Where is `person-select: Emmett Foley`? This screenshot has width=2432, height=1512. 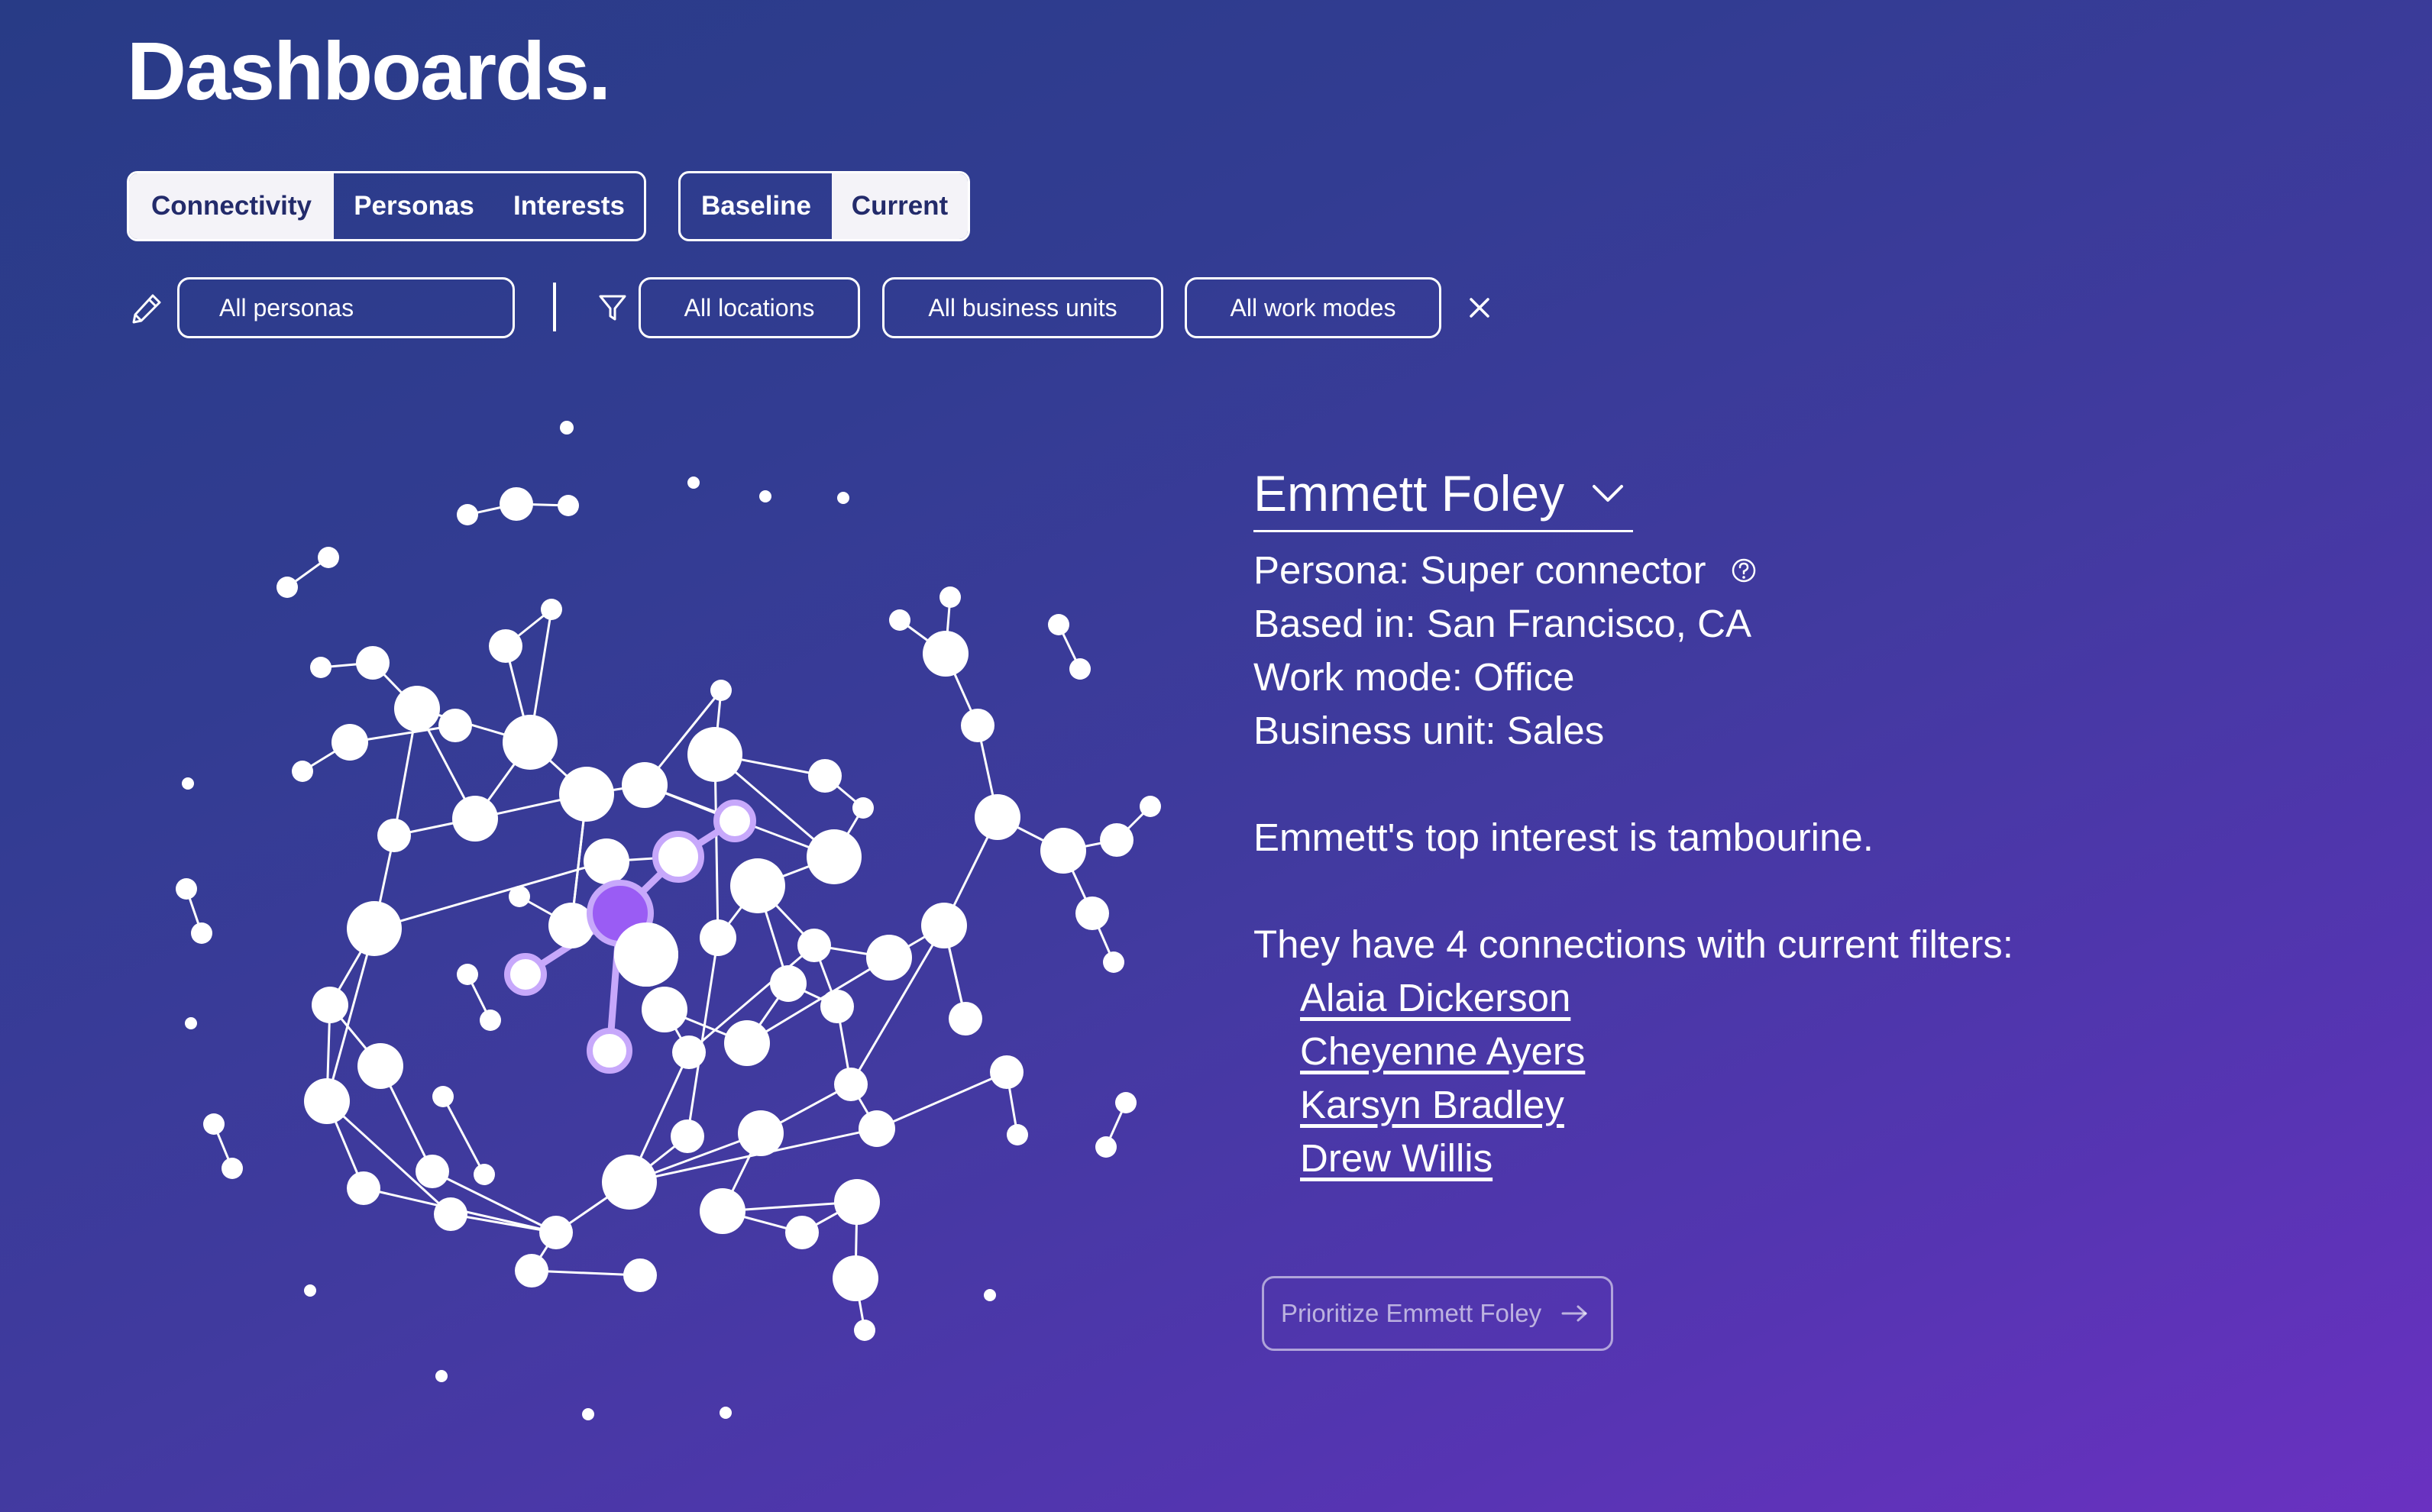 person-select: Emmett Foley is located at coordinates (1443, 495).